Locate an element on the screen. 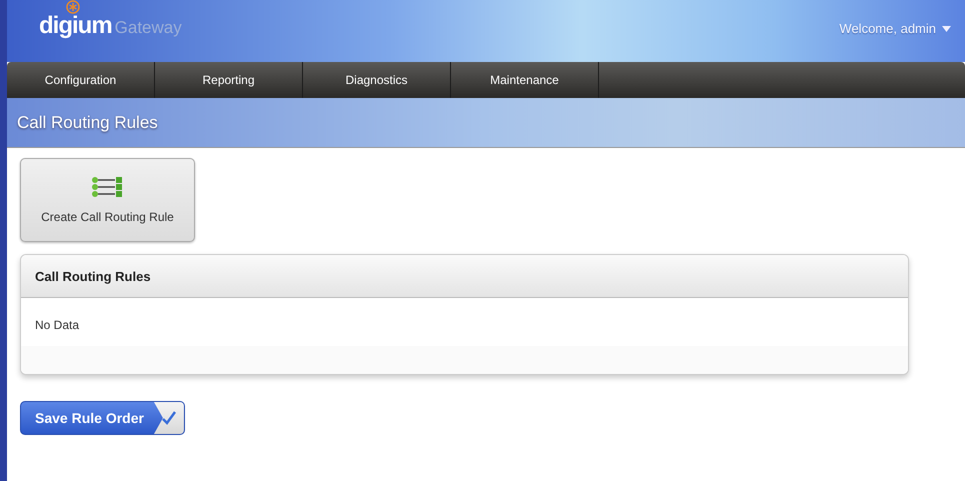 The image size is (965, 481). product-name: Gateway is located at coordinates (148, 28).